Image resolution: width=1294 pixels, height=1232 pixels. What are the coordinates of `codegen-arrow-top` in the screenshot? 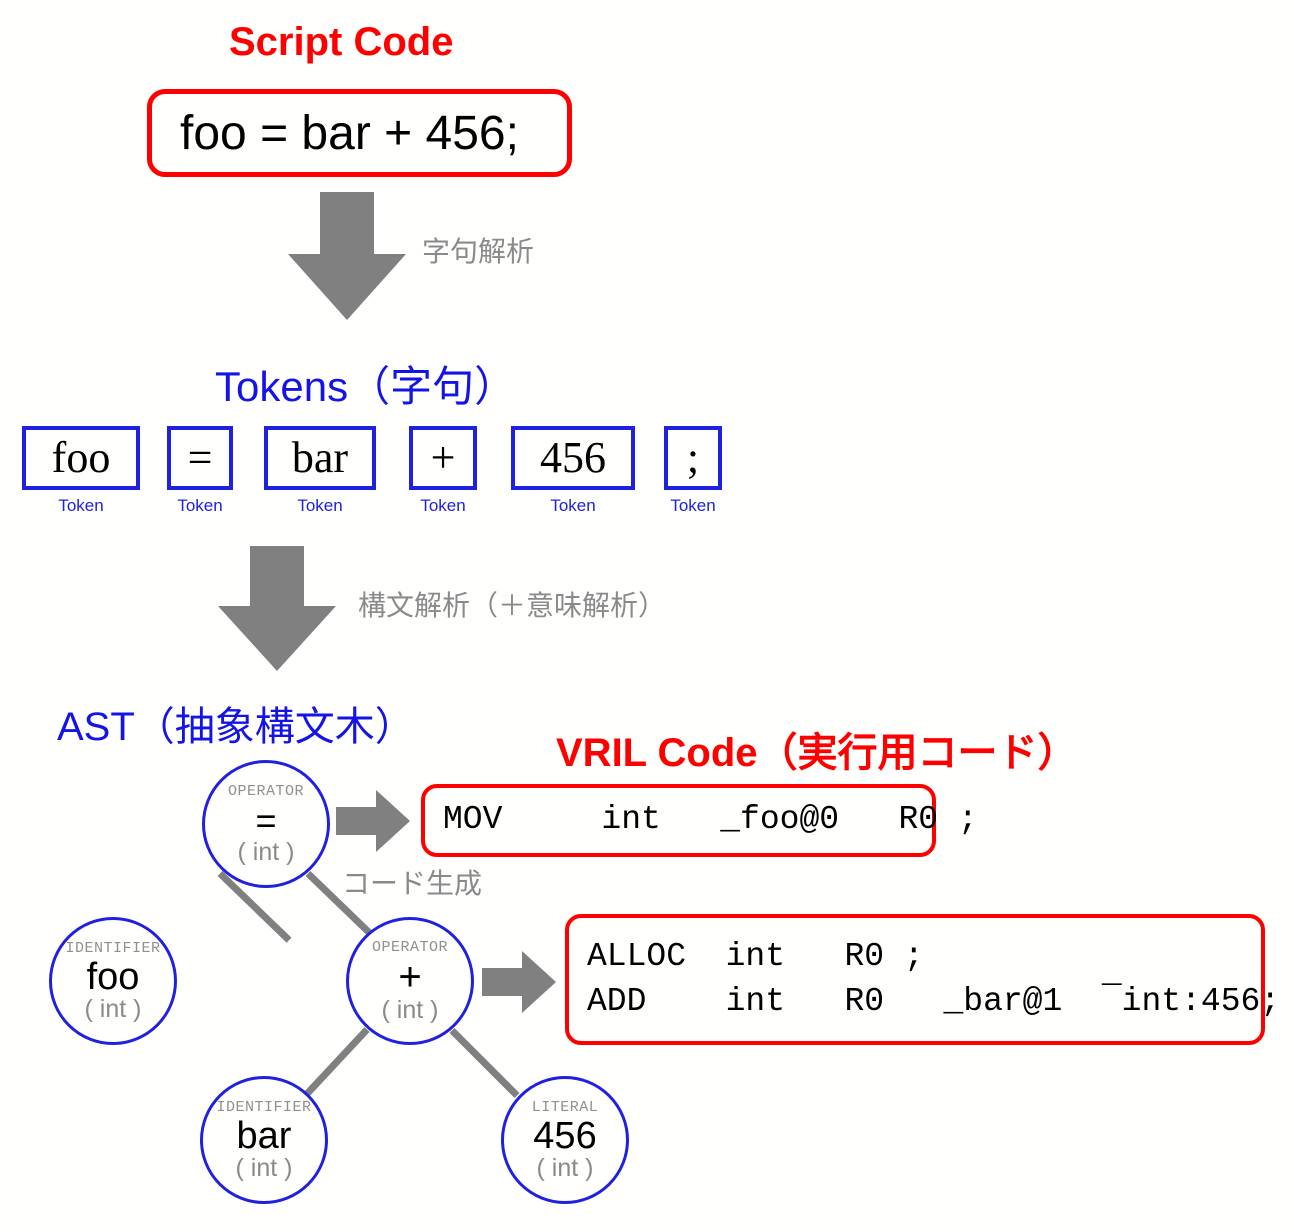 It's located at (373, 823).